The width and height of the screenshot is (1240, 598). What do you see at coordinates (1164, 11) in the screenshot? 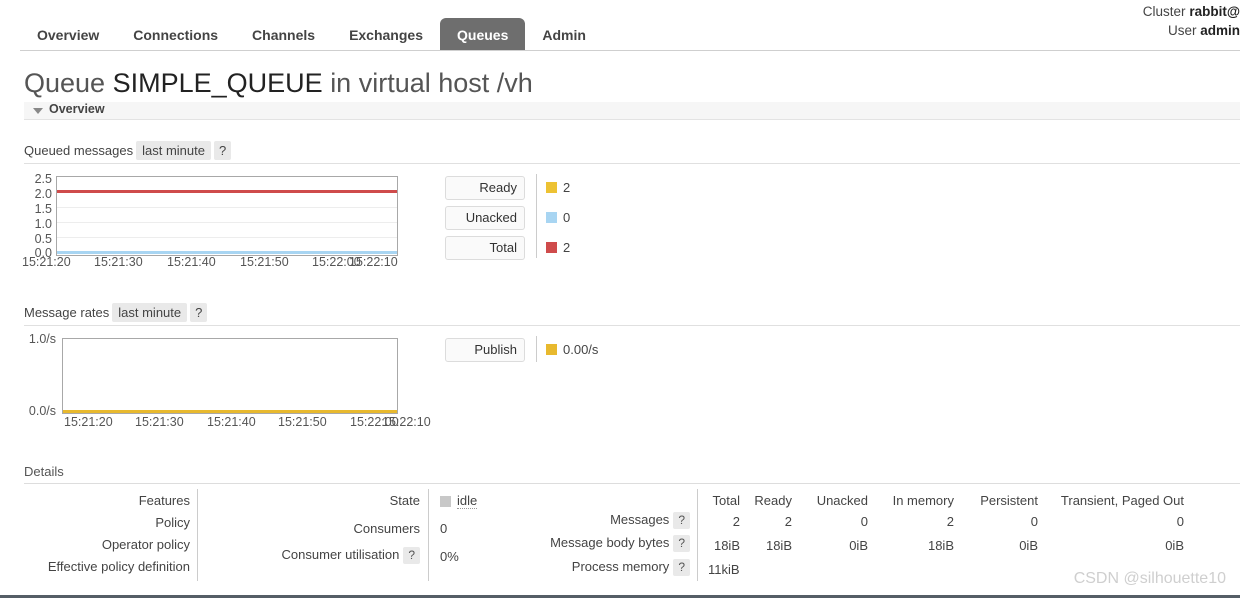
I see `cluster-label: Cluster` at bounding box center [1164, 11].